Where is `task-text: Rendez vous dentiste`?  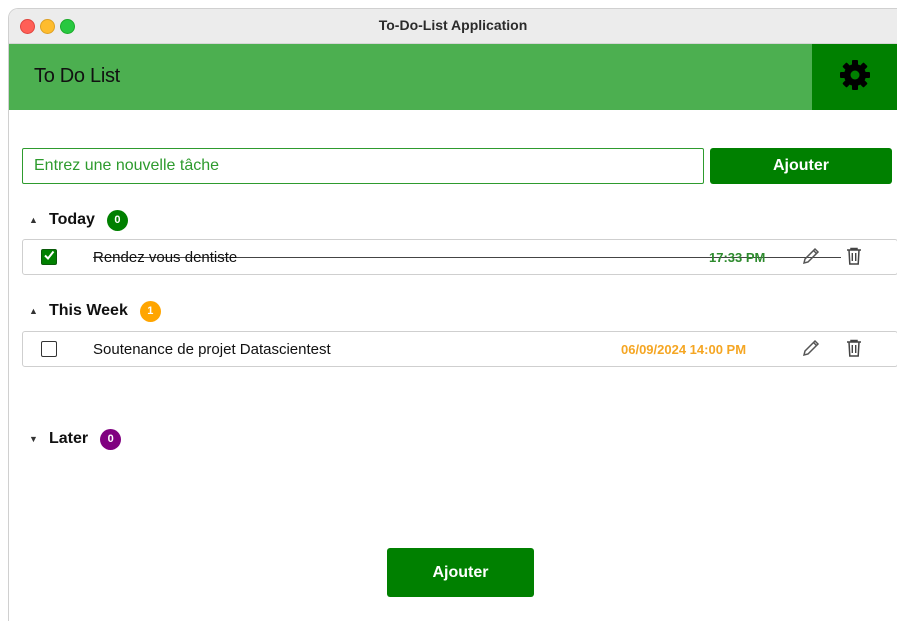
task-text: Rendez vous dentiste is located at coordinates (165, 257).